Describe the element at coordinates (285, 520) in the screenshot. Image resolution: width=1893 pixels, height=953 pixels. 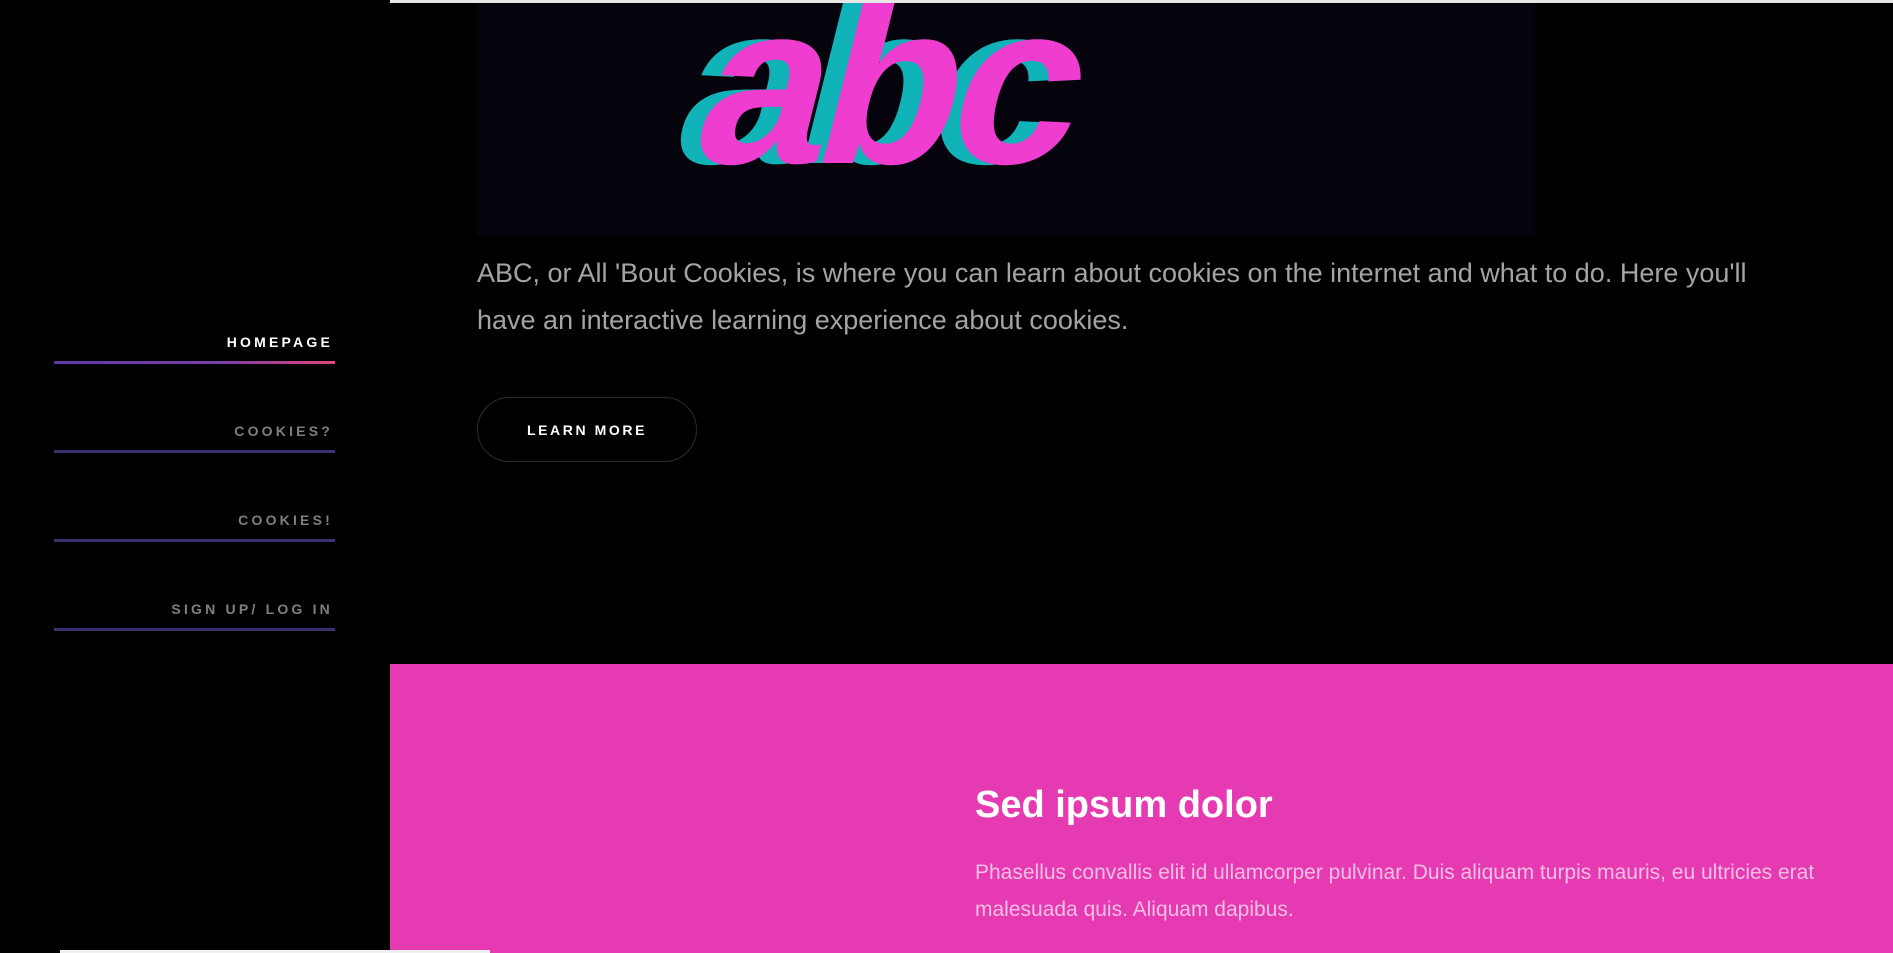
I see `nav-item-label: COOKIES!` at that location.